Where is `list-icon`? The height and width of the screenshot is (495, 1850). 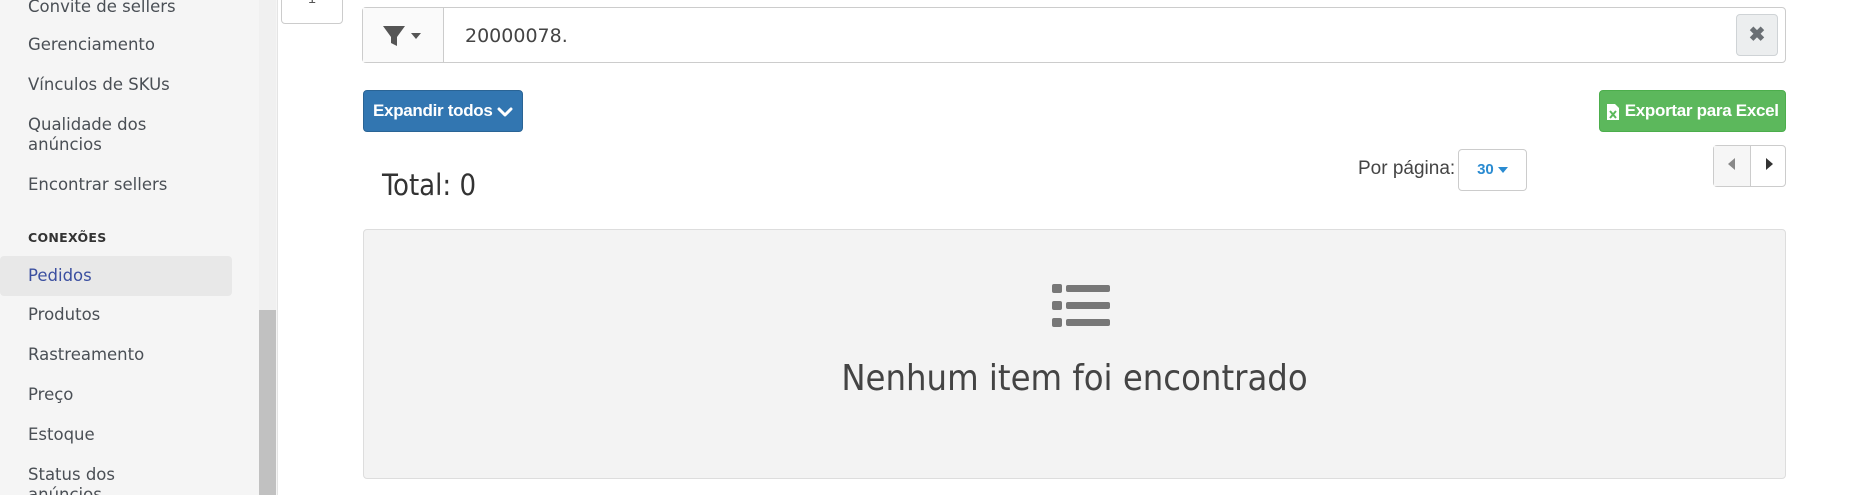 list-icon is located at coordinates (1081, 305).